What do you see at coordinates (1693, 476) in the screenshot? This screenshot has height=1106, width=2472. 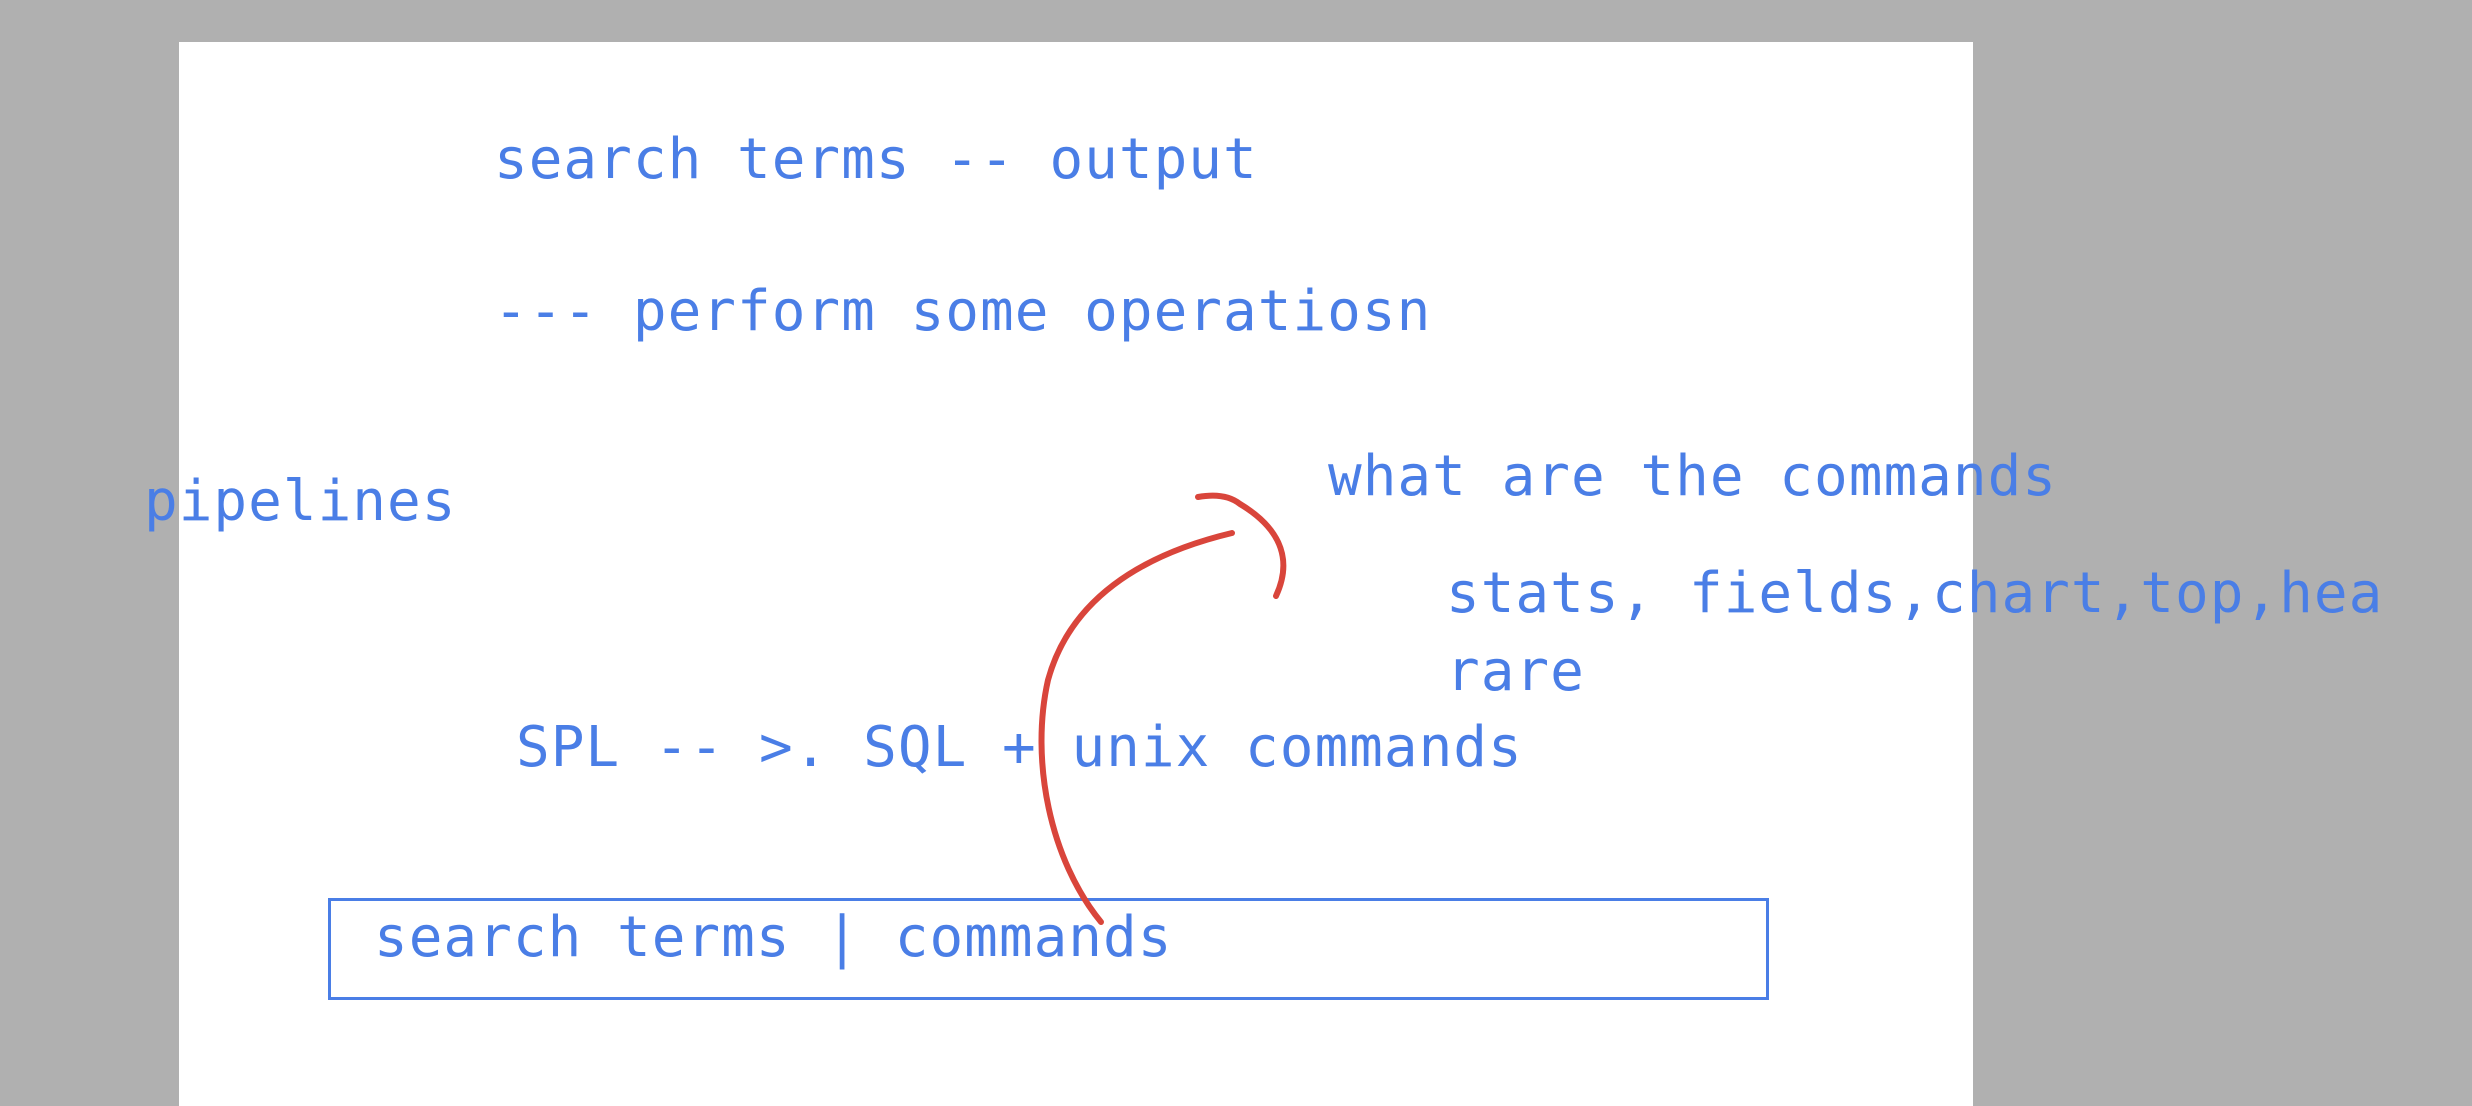 I see `text-what-are-commands: what are the commands` at bounding box center [1693, 476].